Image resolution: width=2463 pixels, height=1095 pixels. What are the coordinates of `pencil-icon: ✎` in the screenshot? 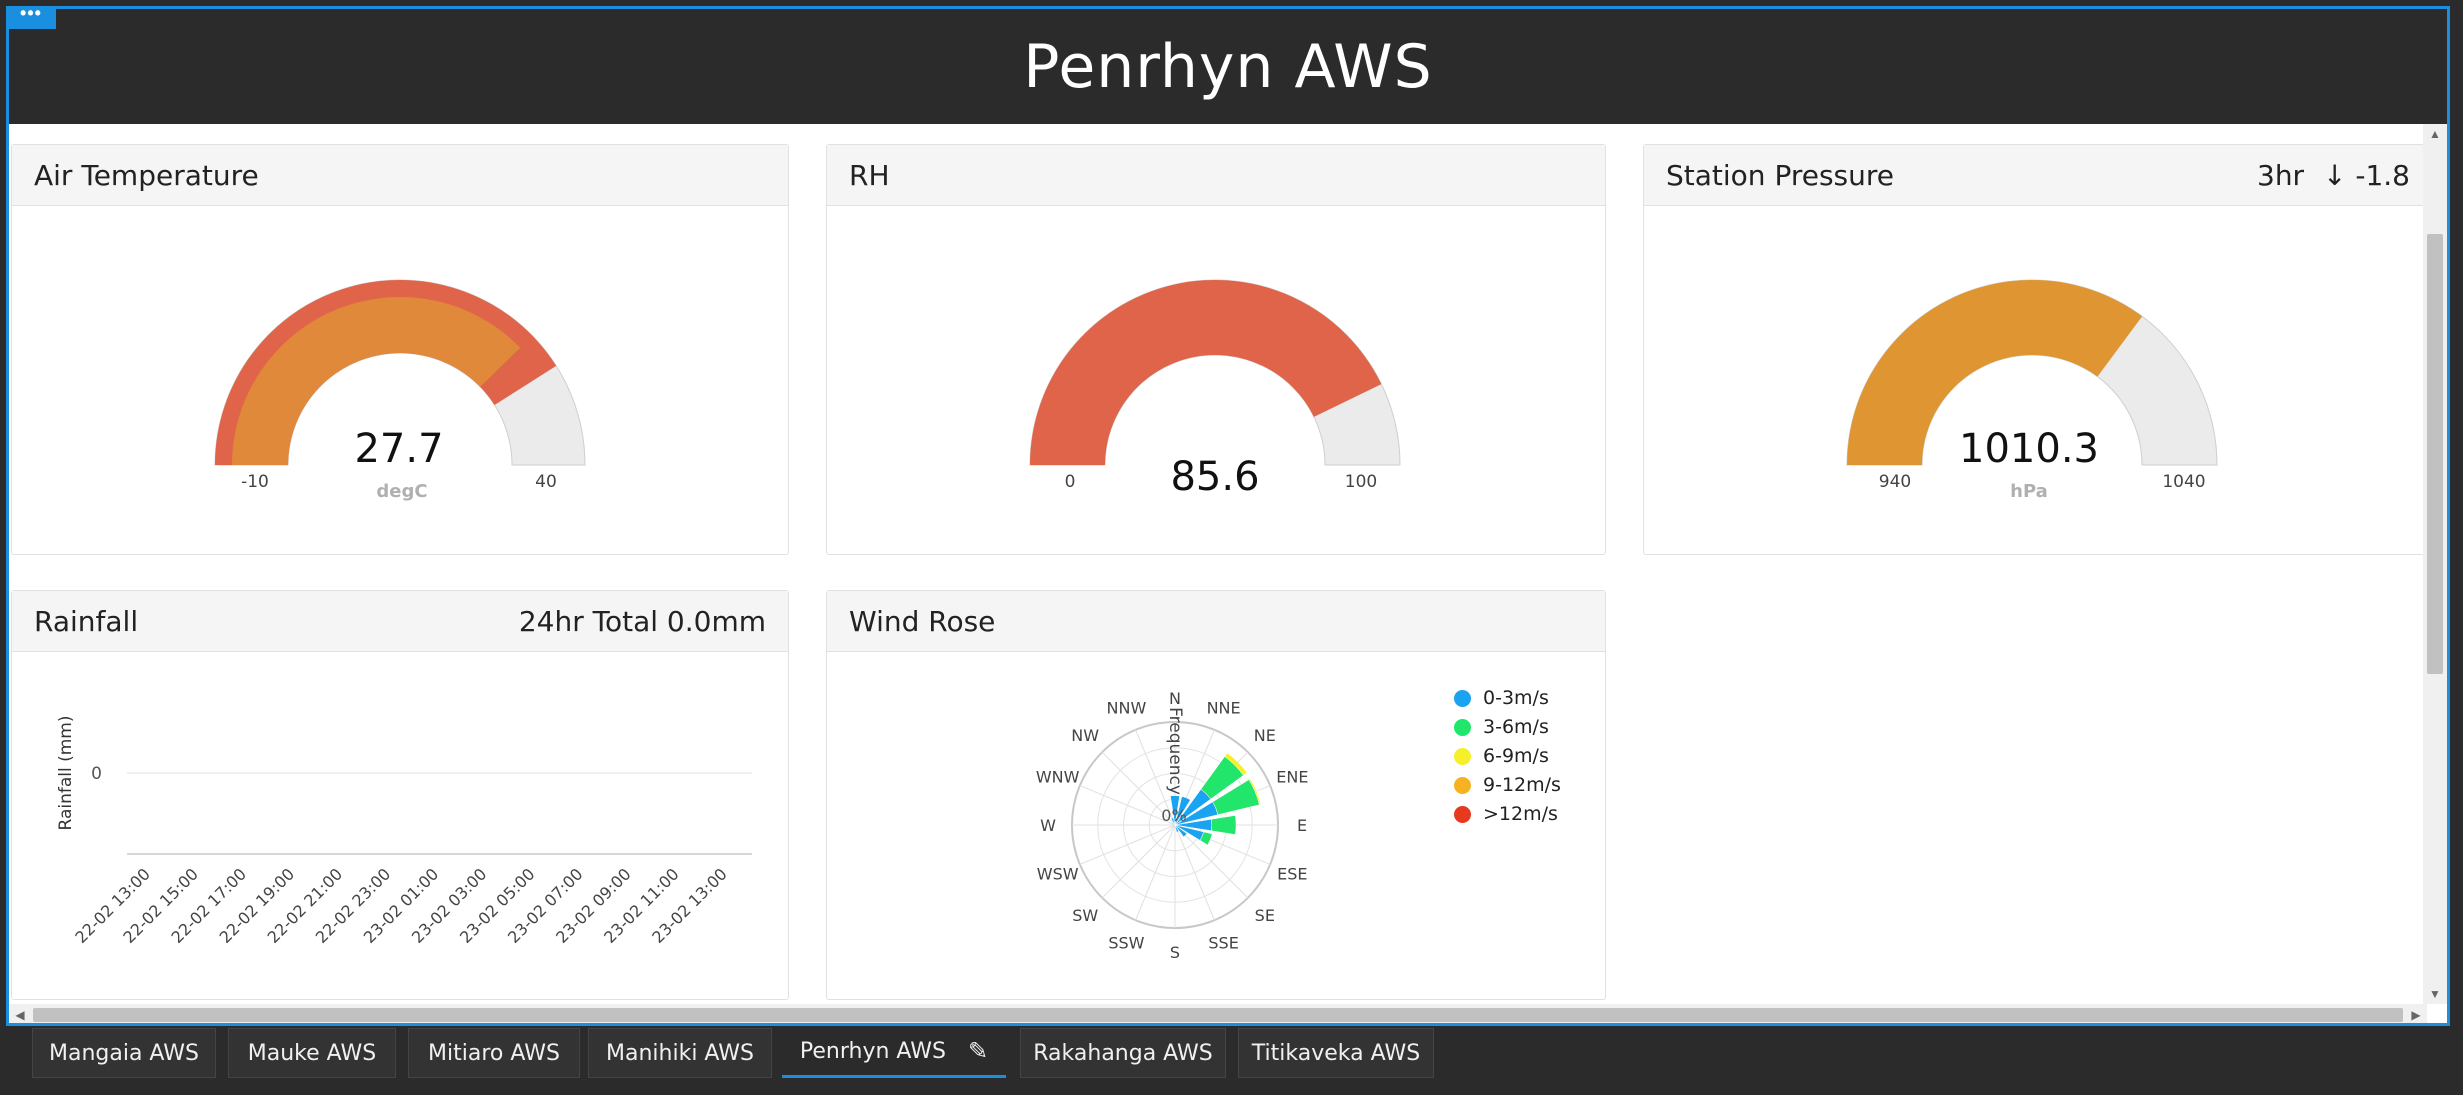 It's located at (978, 1051).